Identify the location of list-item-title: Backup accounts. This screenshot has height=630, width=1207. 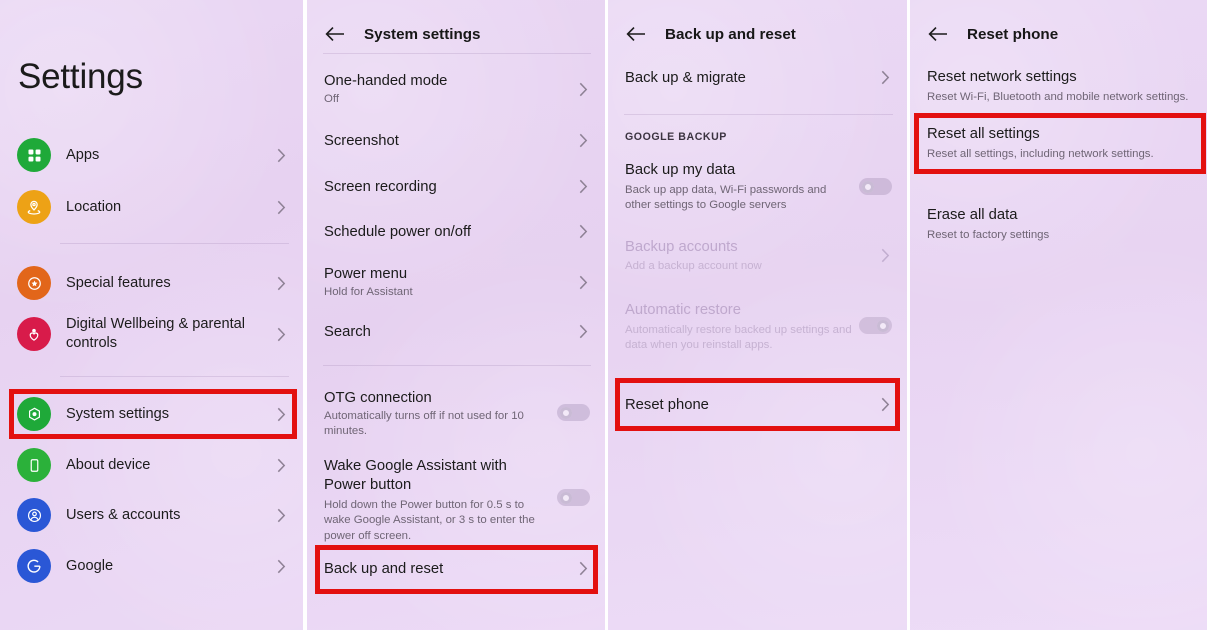
(681, 247).